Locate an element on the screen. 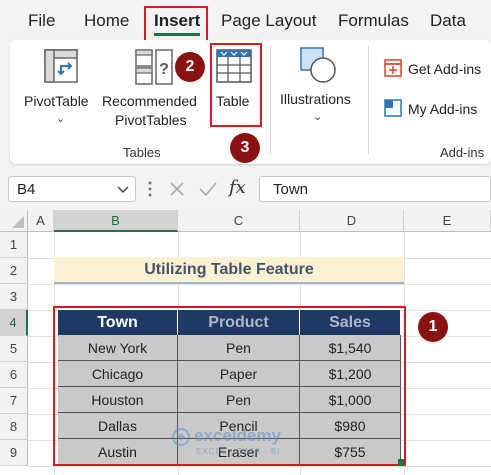  column-header-c: C is located at coordinates (239, 221).